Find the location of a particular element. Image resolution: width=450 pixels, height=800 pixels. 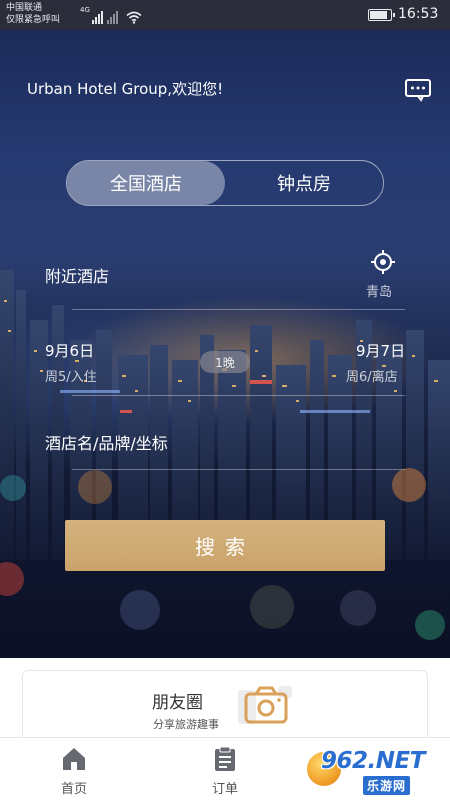

status-bar: 中国联通 仅限紧急呼叫 4G 16:53 is located at coordinates (225, 15).